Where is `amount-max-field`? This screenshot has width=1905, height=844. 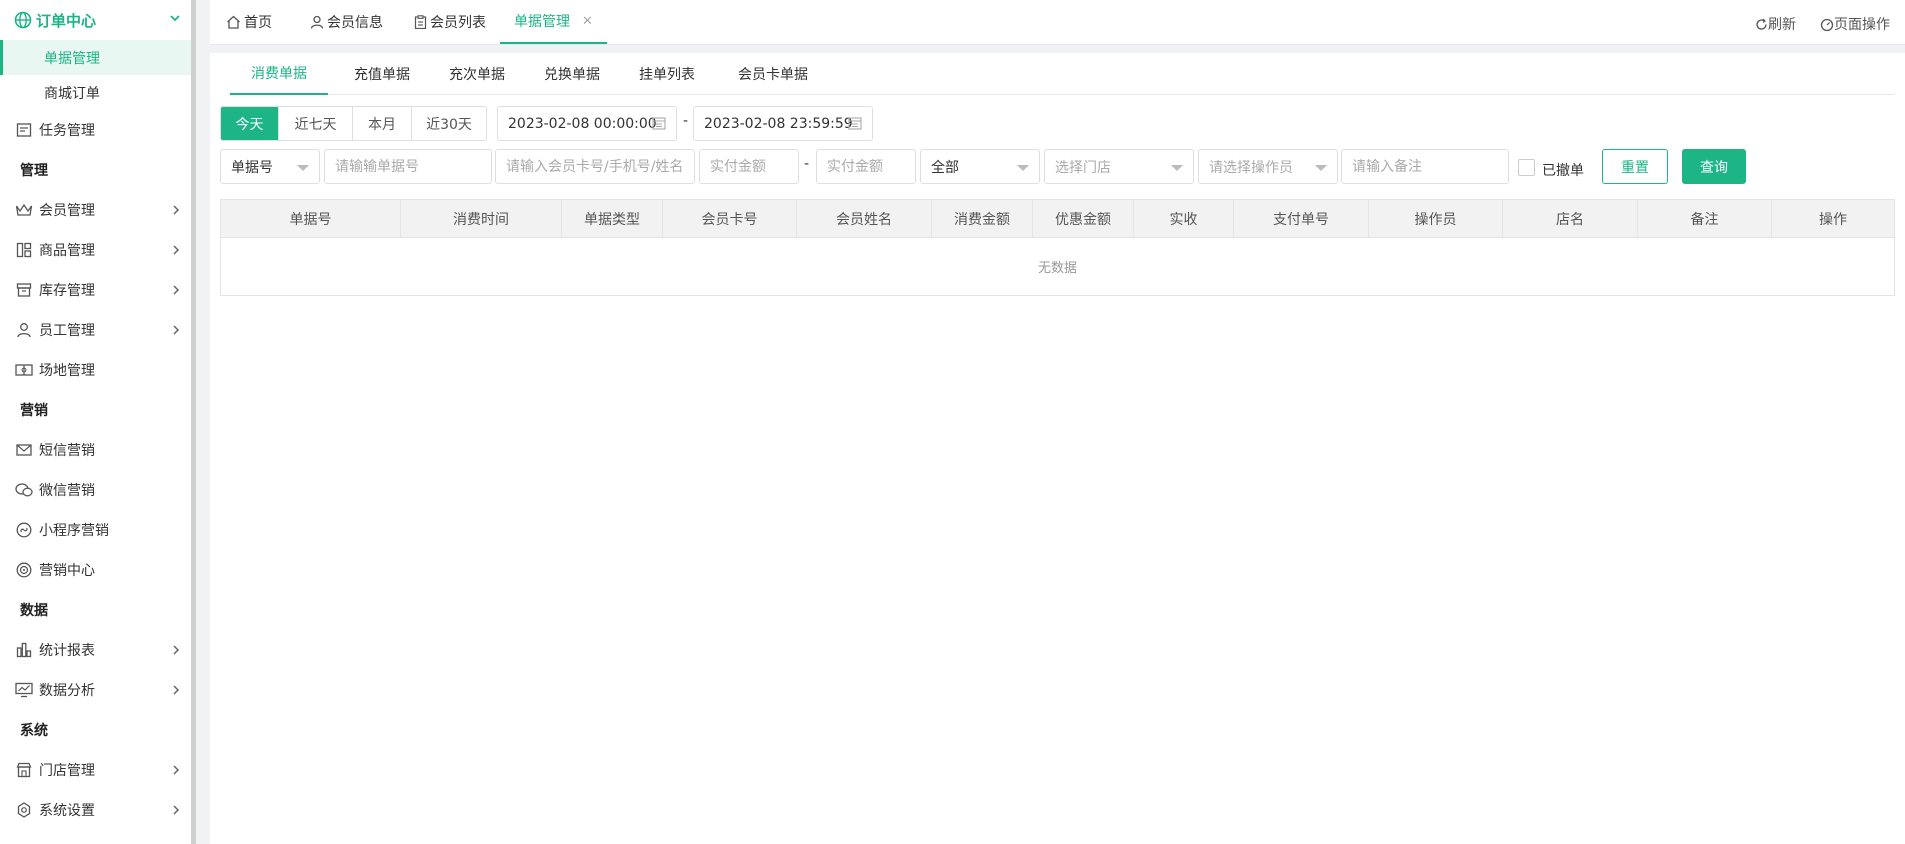 amount-max-field is located at coordinates (871, 166).